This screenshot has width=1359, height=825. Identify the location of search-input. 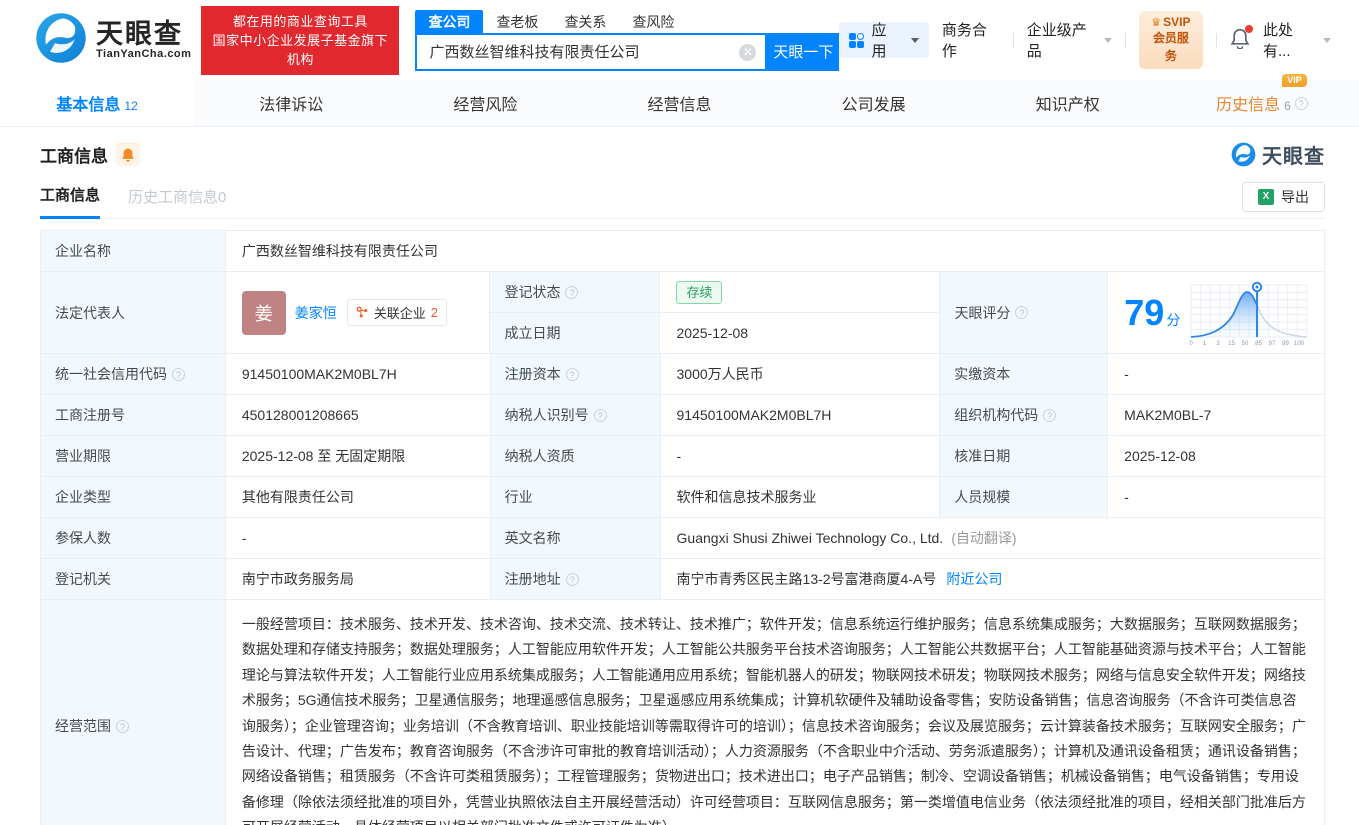
(591, 51).